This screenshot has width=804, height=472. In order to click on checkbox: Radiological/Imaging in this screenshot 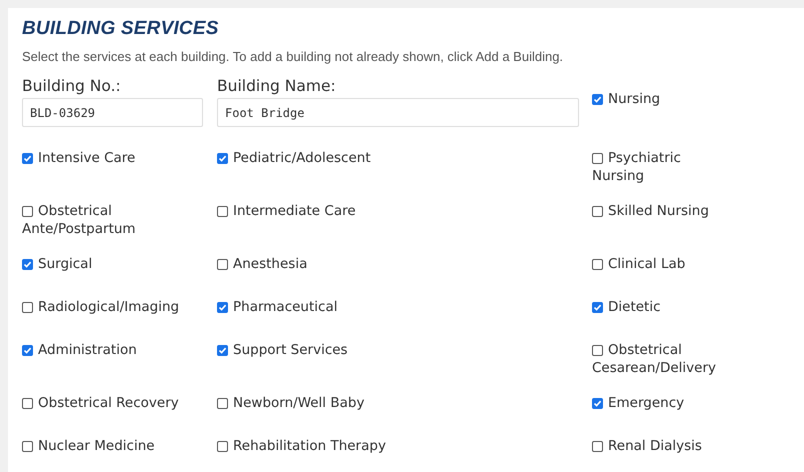, I will do `click(107, 307)`.